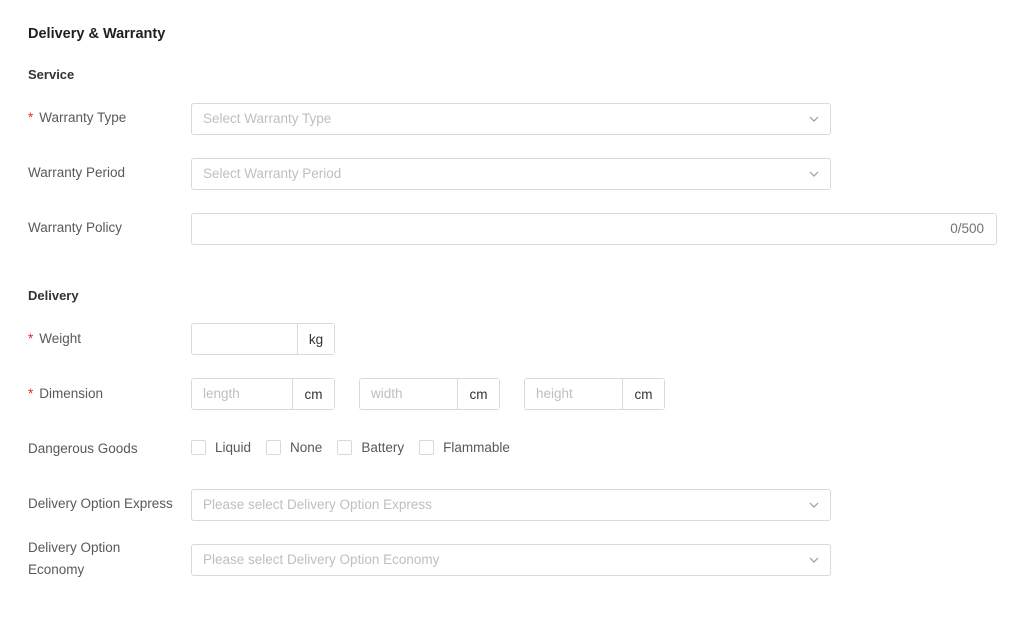 Image resolution: width=1024 pixels, height=622 pixels. I want to click on dangerous-goods-label: Dangerous Goods, so click(83, 448).